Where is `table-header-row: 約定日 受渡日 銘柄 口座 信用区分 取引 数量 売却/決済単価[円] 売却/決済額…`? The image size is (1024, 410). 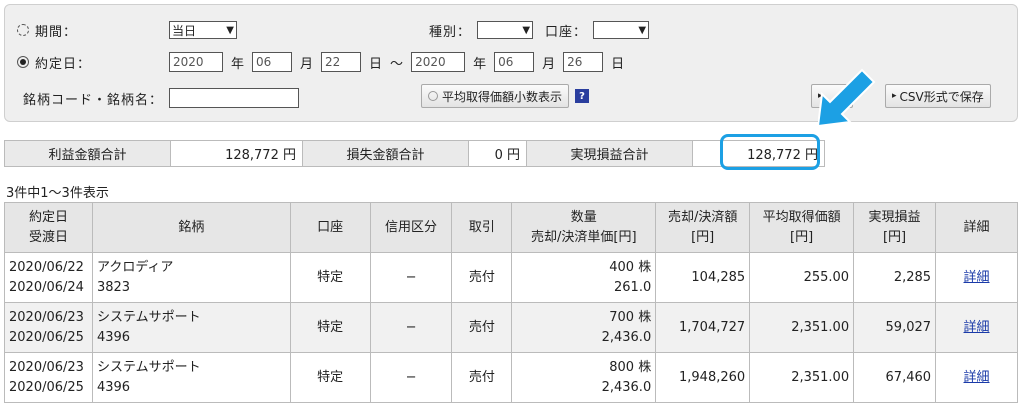
table-header-row: 約定日 受渡日 銘柄 口座 信用区分 取引 数量 売却/決済単価[円] 売却/決済額… is located at coordinates (511, 227).